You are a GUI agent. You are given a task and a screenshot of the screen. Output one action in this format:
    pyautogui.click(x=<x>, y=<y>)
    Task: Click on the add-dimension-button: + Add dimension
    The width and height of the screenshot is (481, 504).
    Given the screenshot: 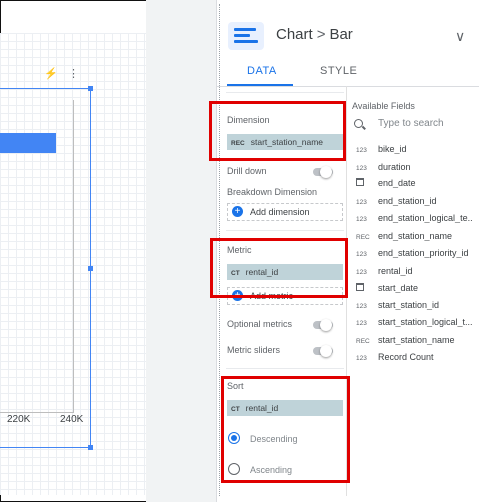 What is the action you would take?
    pyautogui.click(x=285, y=212)
    